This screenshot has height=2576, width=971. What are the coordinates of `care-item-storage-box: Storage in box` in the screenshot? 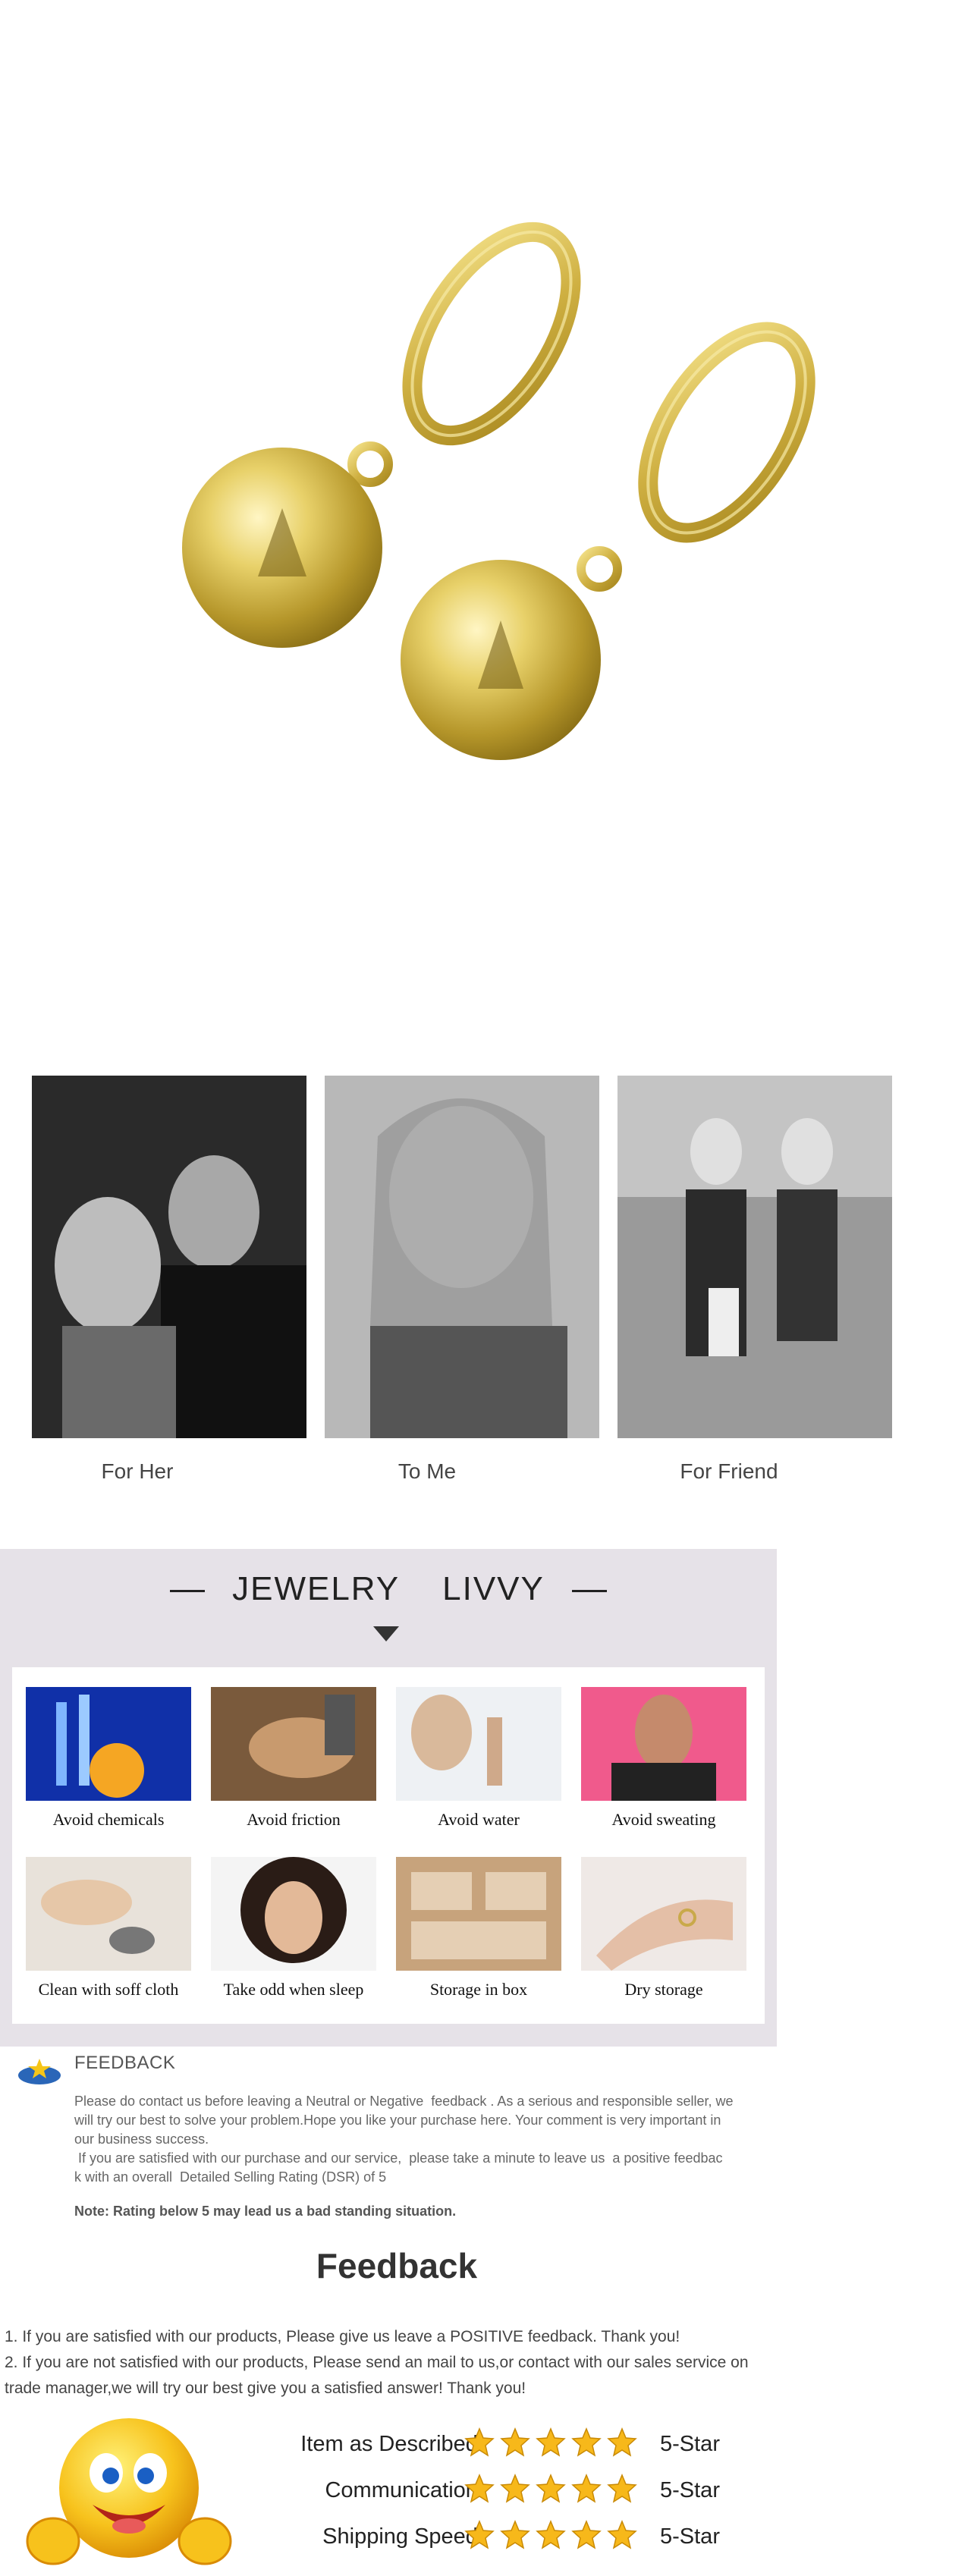 It's located at (478, 1928).